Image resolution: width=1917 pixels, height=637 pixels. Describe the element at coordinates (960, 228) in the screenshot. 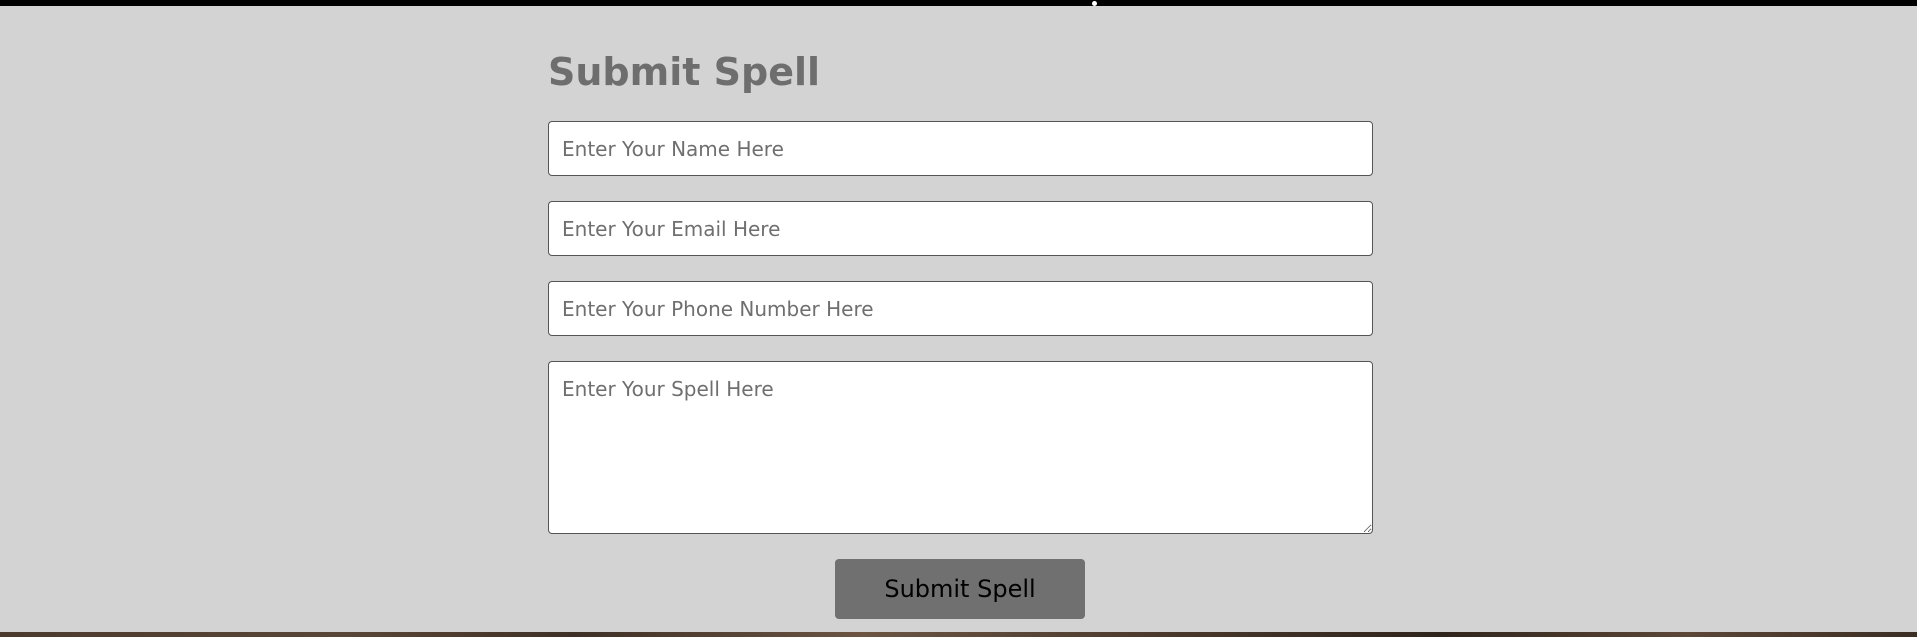

I see `email-input` at that location.